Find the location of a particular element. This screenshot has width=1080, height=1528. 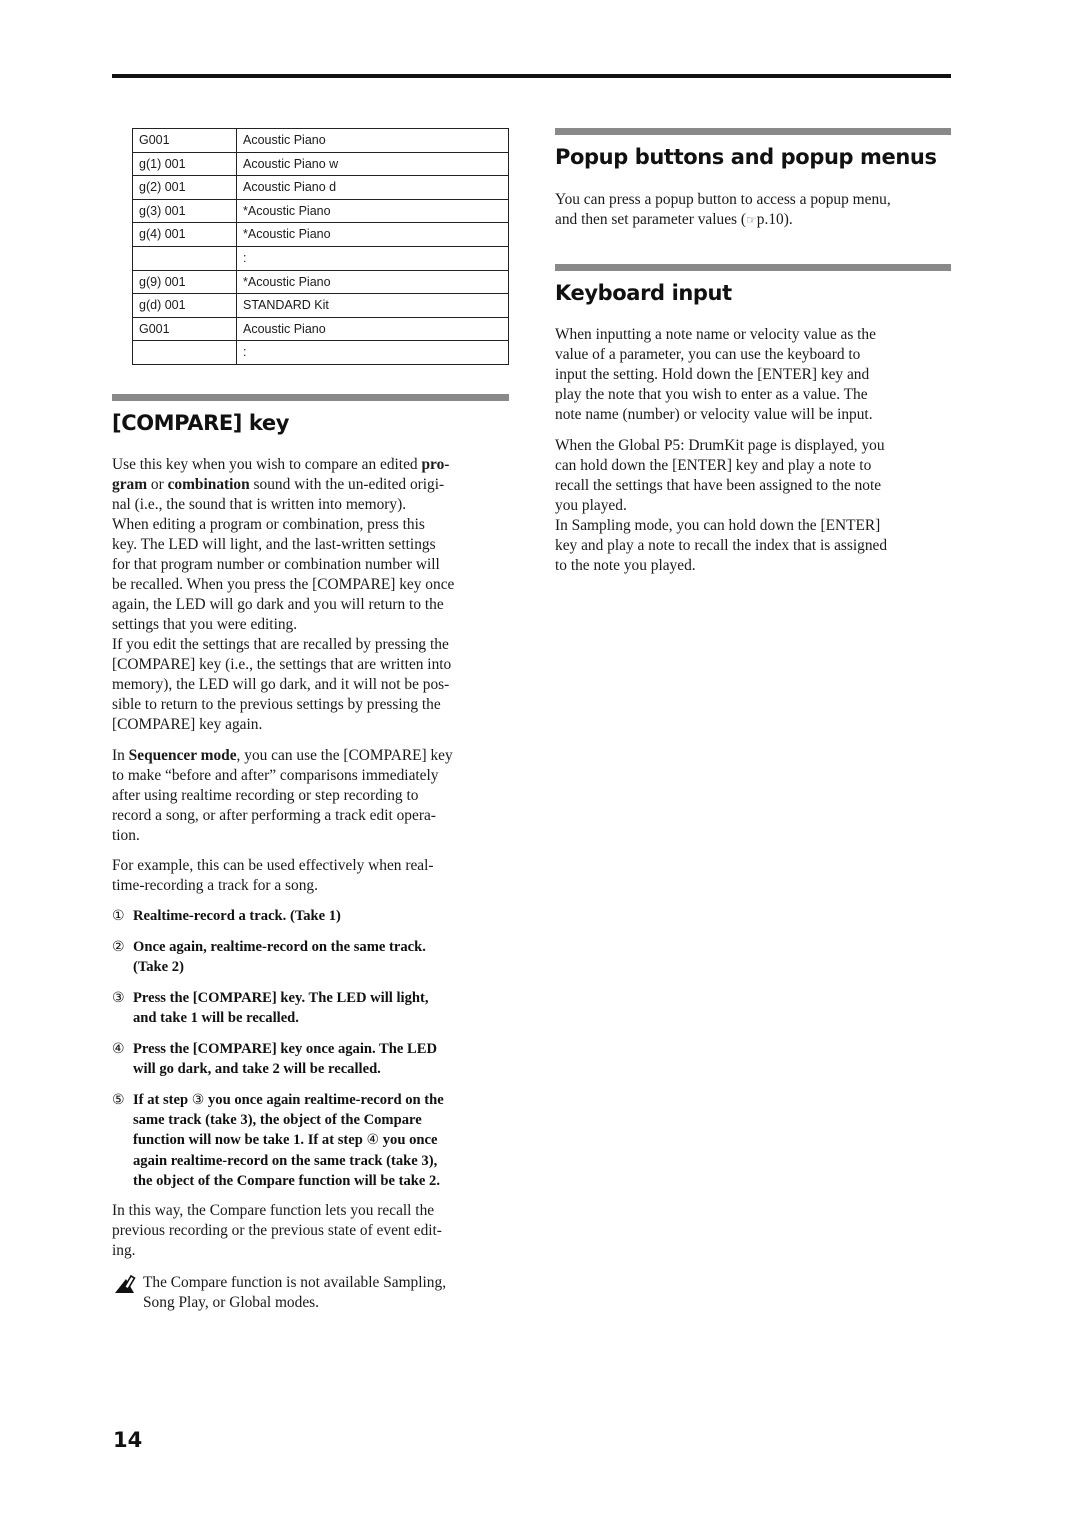

step-number: ③ is located at coordinates (118, 998).